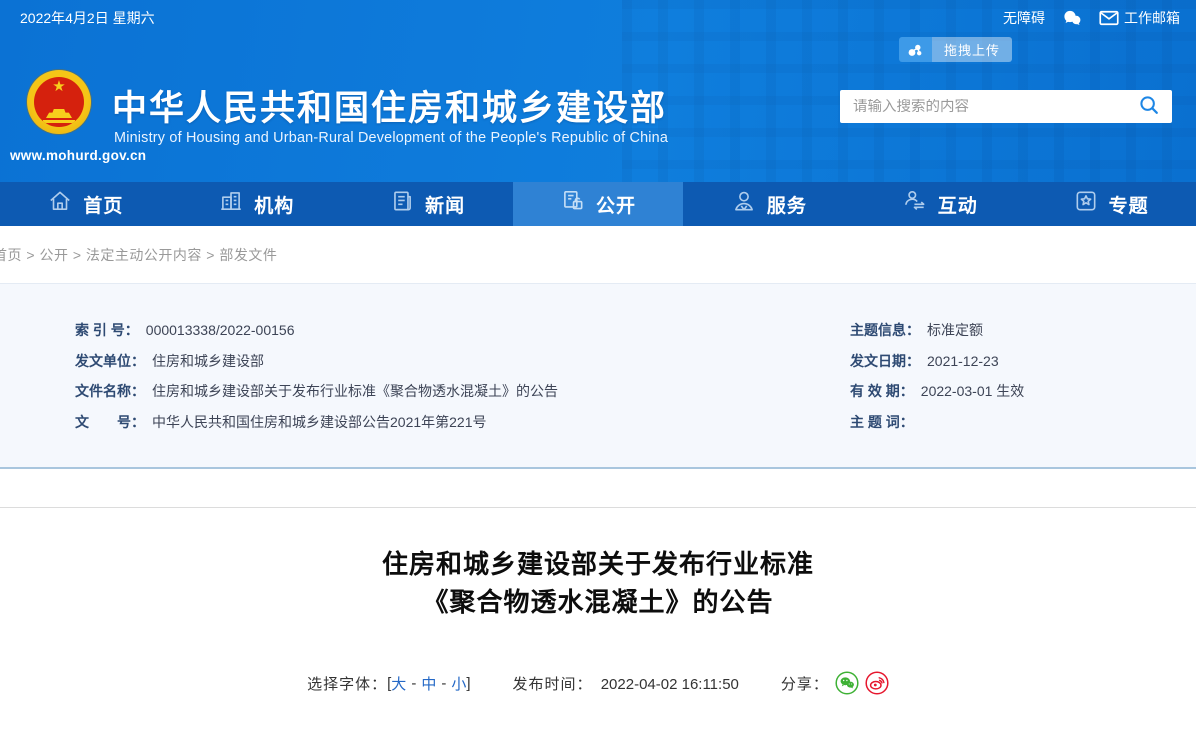 The width and height of the screenshot is (1196, 736). Describe the element at coordinates (1139, 18) in the screenshot. I see `work-mailbox-link: 工作邮箱` at that location.